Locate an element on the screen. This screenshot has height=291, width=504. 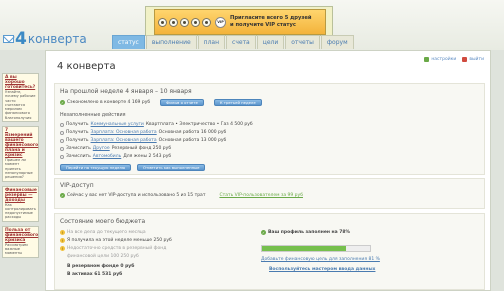
reserve-text: В резервном фонде 0 руб is located at coordinates (101, 266).